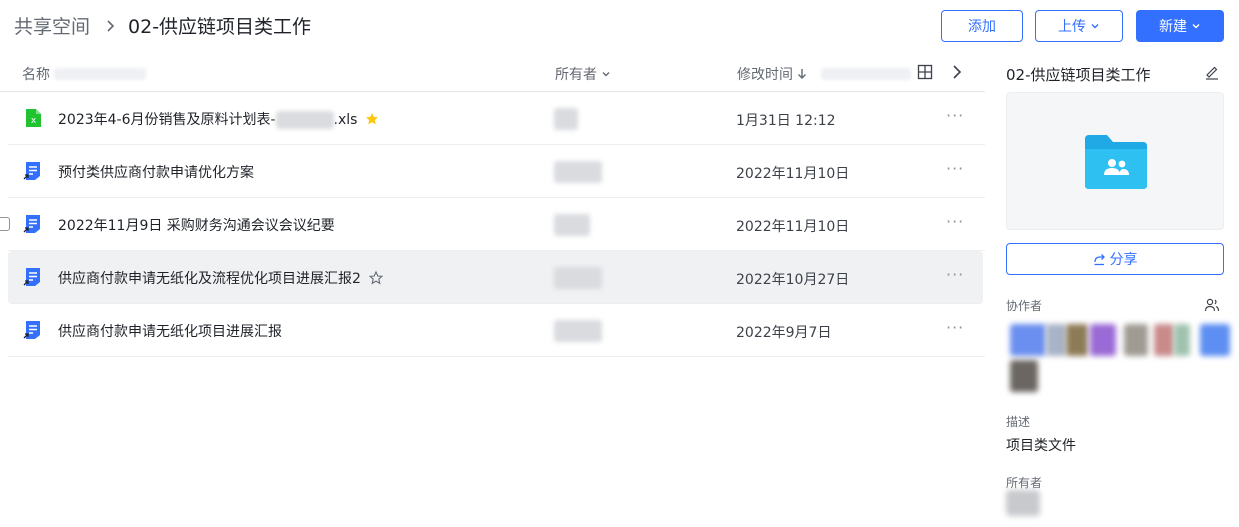  Describe the element at coordinates (496, 171) in the screenshot. I see `file-row: 预付类供应商付款申请优化方案 2022年11月10日 ···` at that location.